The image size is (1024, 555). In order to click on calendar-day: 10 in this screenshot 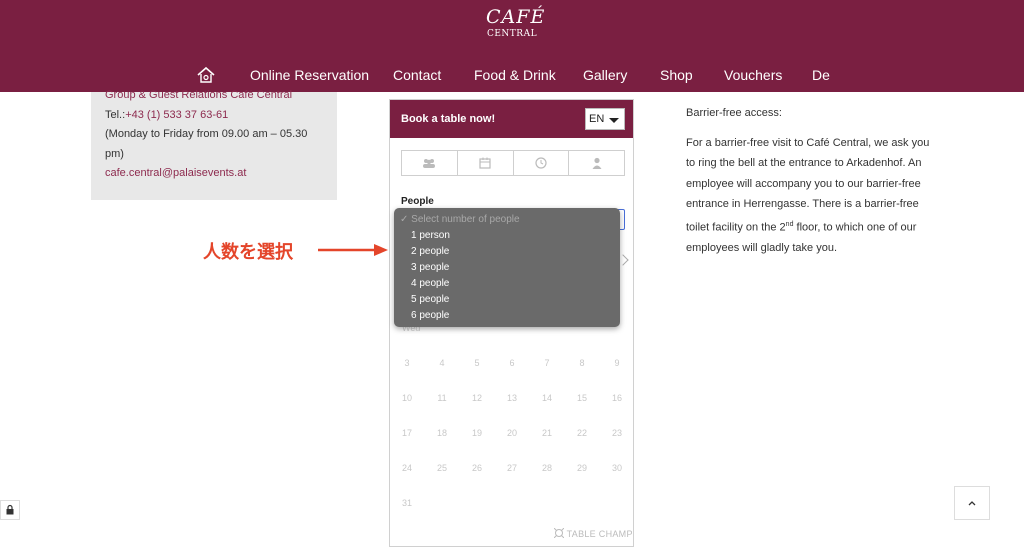, I will do `click(407, 398)`.